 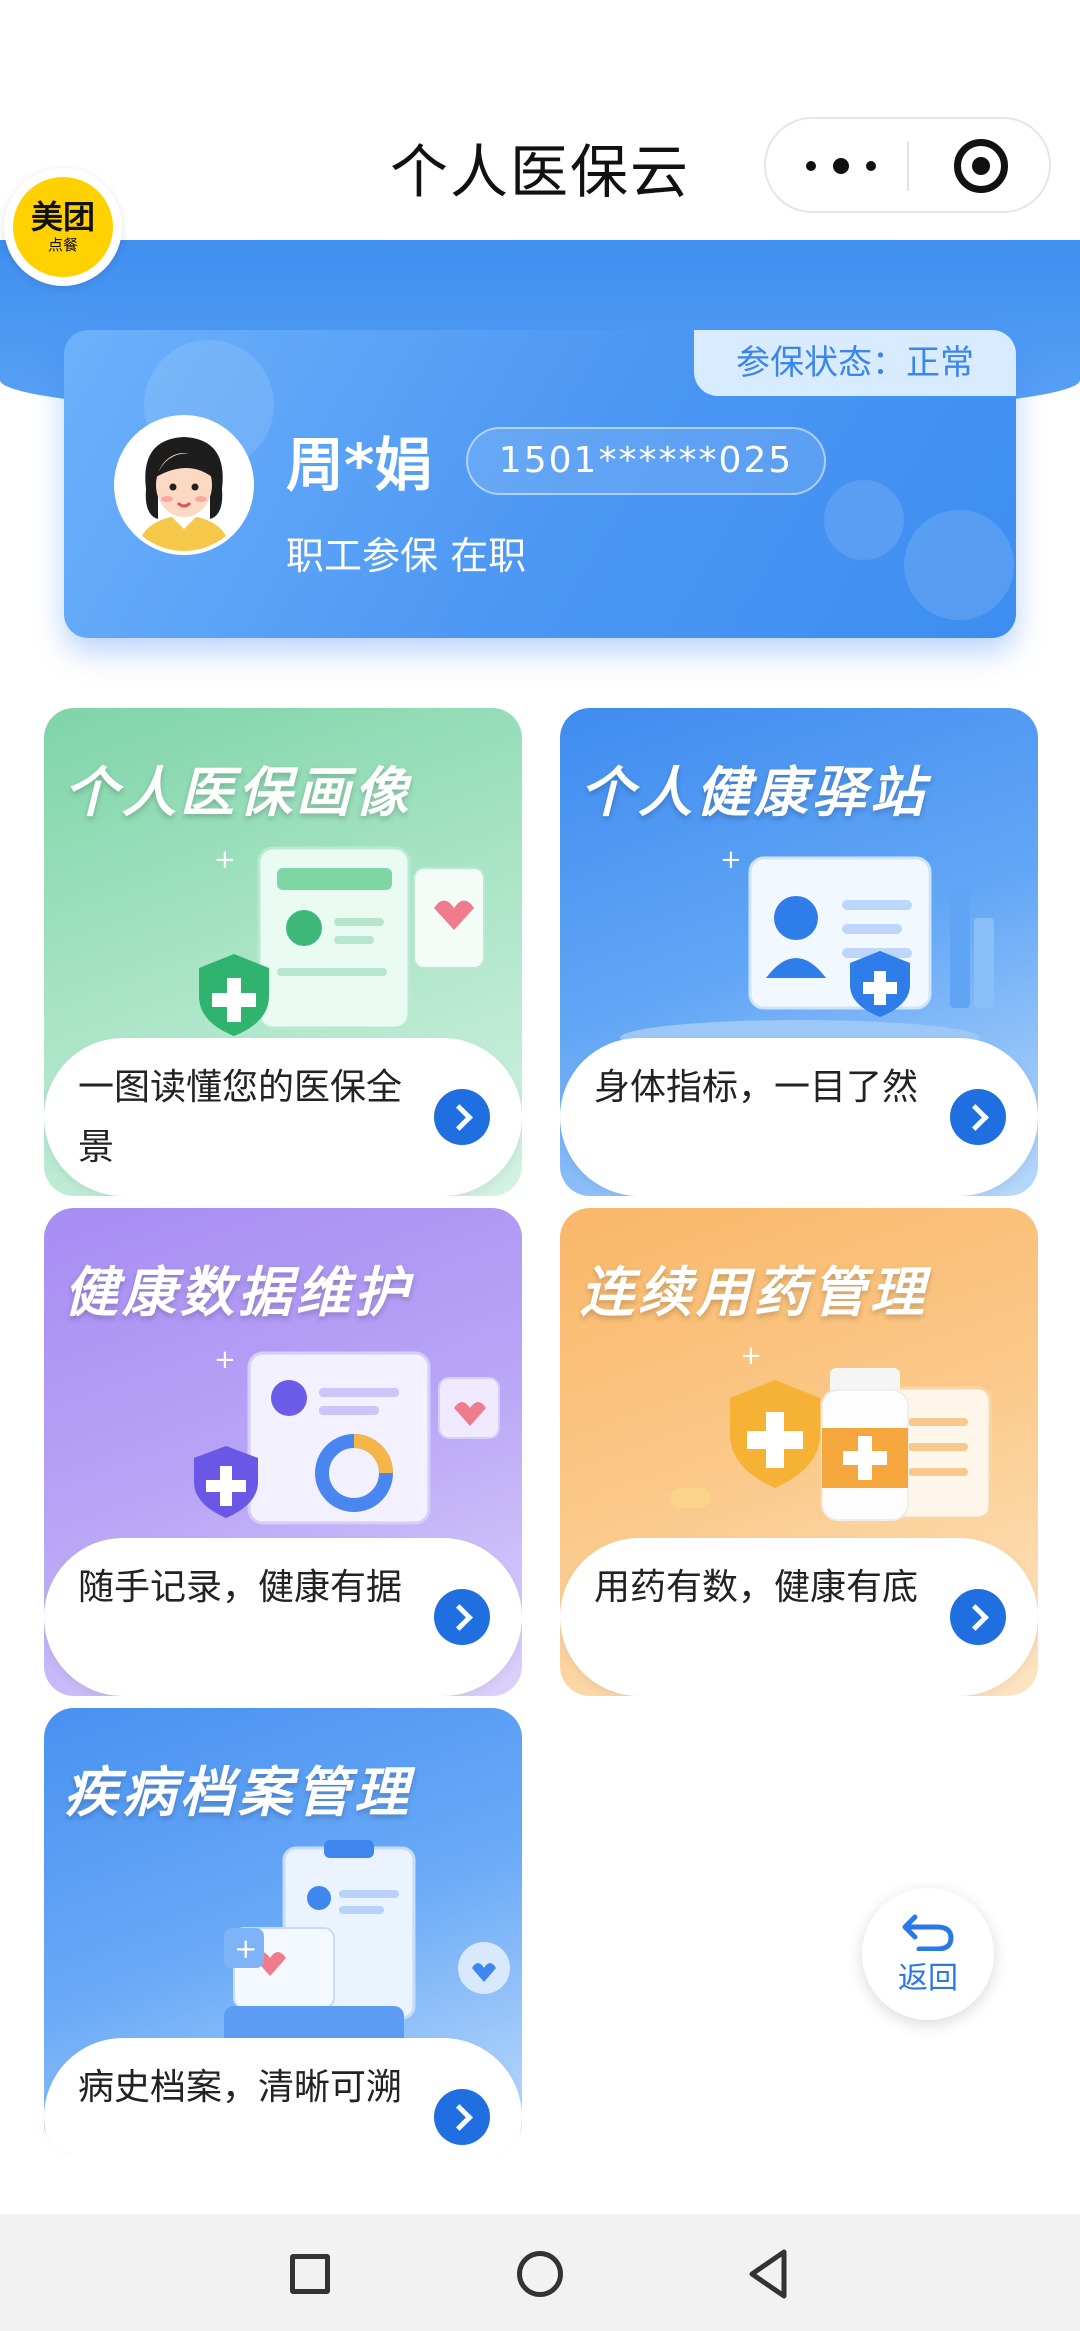 What do you see at coordinates (62, 217) in the screenshot?
I see `logo-text: 美团` at bounding box center [62, 217].